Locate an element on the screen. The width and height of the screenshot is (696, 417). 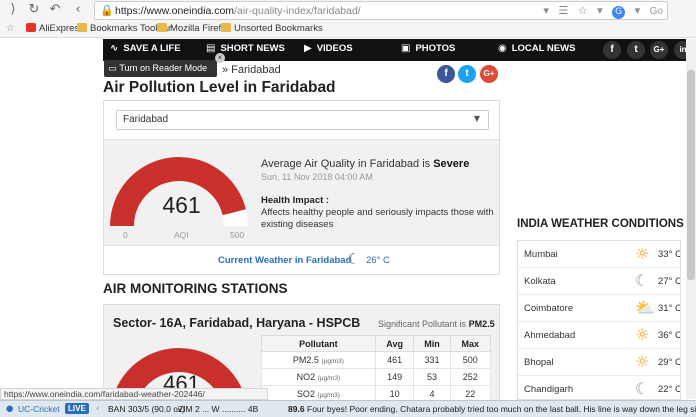
page-title: Air Pollution Level in Faridabad is located at coordinates (219, 87).